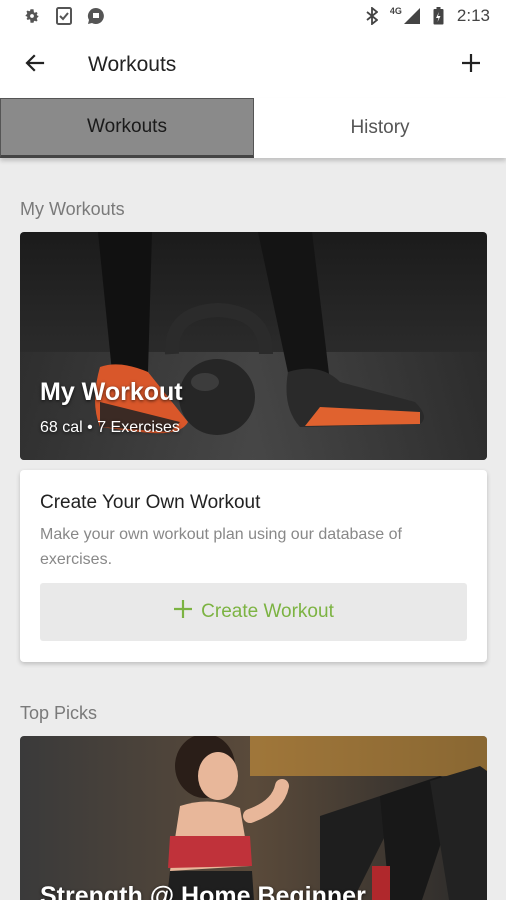 The width and height of the screenshot is (506, 900). I want to click on create-card-heading: Create Your Own Workout, so click(150, 502).